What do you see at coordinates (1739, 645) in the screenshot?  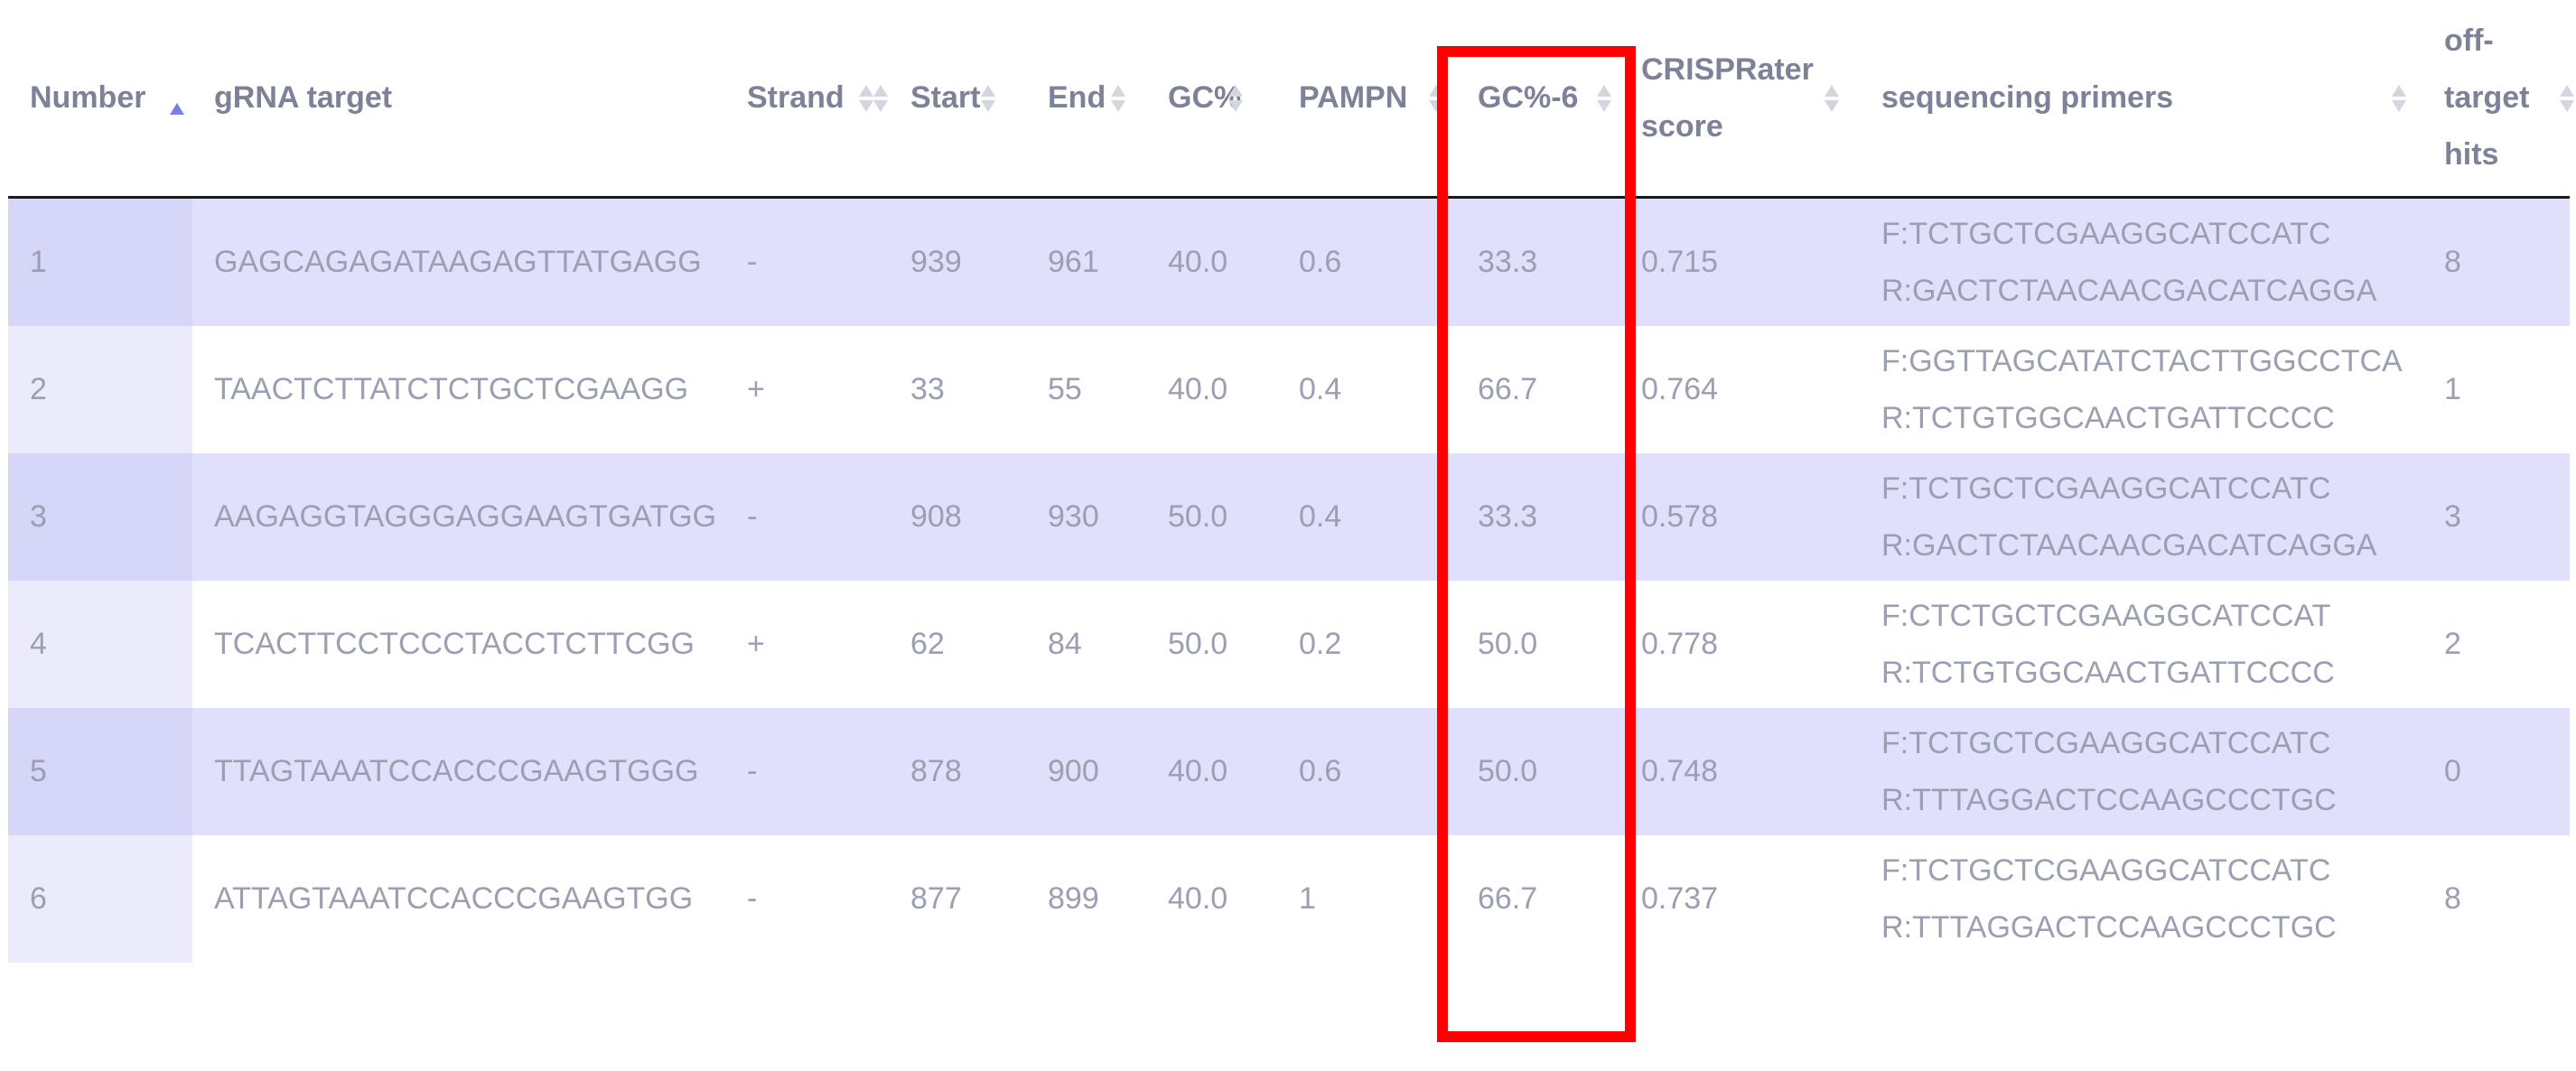 I see `cell-crisprater: 0.778` at bounding box center [1739, 645].